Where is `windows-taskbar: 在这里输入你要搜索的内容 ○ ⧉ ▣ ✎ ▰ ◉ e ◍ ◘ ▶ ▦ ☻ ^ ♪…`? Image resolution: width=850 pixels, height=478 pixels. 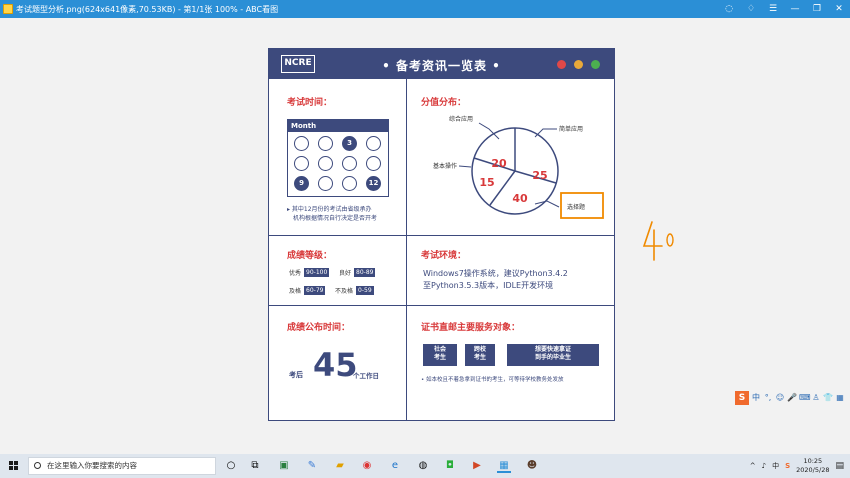
windows-taskbar: 在这里输入你要搜索的内容 ○ ⧉ ▣ ✎ ▰ ◉ e ◍ ◘ ▶ ▦ ☻ ^ ♪… is located at coordinates (425, 466).